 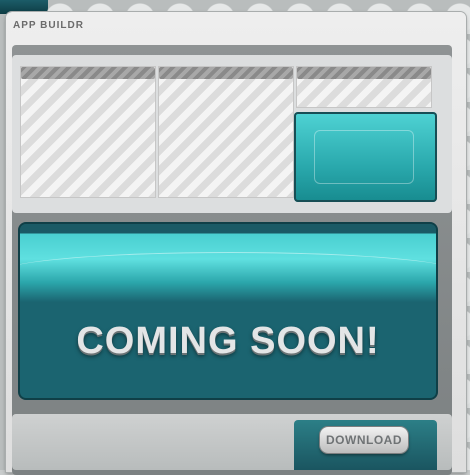 What do you see at coordinates (228, 272) in the screenshot?
I see `banner-wave` at bounding box center [228, 272].